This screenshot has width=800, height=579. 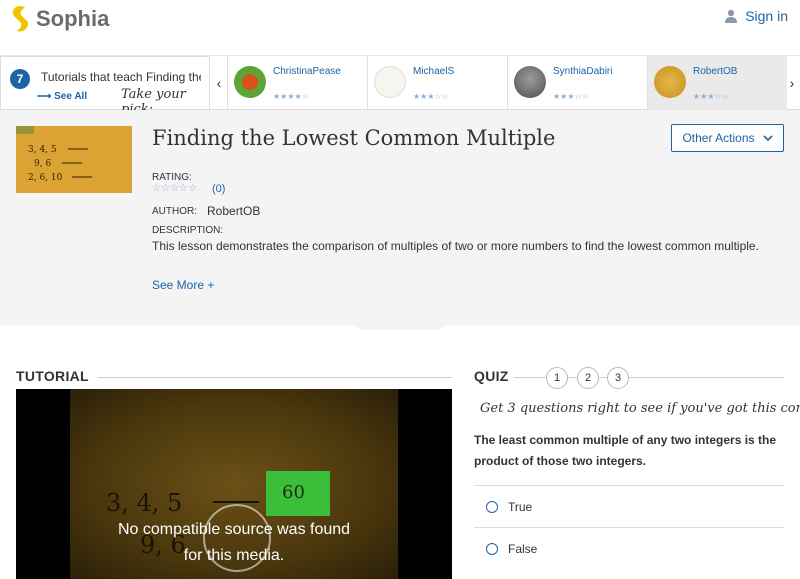 What do you see at coordinates (520, 506) in the screenshot?
I see `quiz-option-label: True` at bounding box center [520, 506].